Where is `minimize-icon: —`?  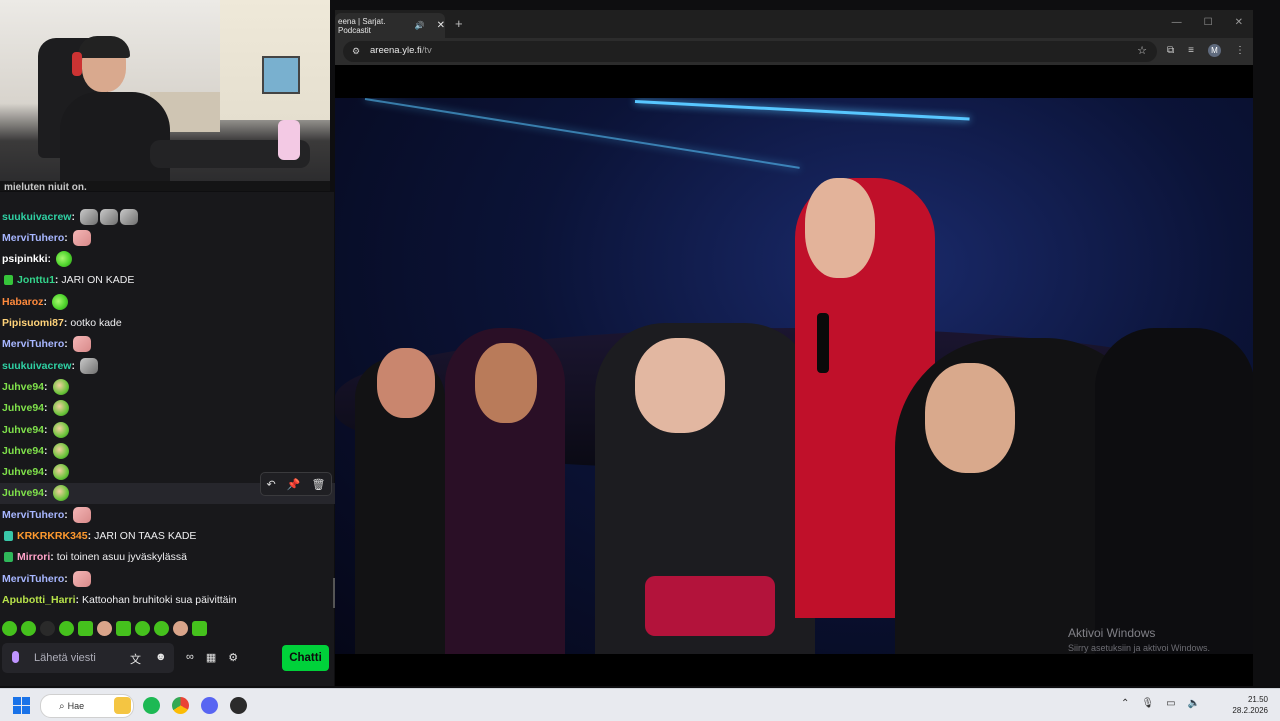 minimize-icon: — is located at coordinates (1177, 22).